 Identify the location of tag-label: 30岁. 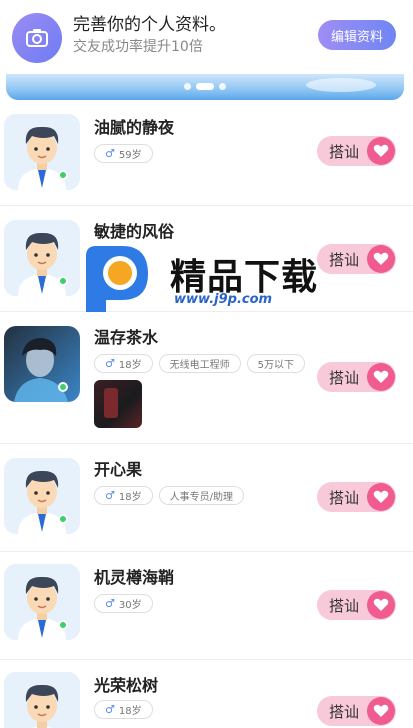
(130, 605).